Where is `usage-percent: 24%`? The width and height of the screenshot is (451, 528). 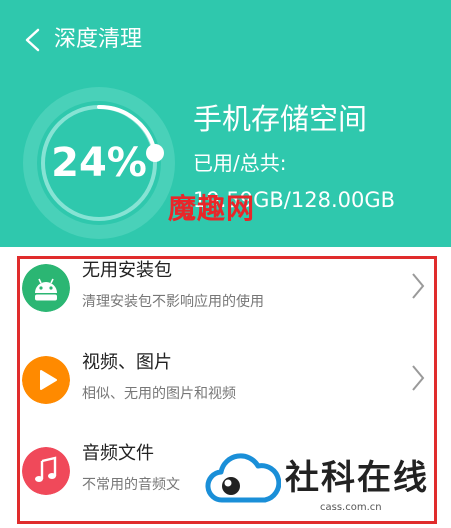 usage-percent: 24% is located at coordinates (99, 163).